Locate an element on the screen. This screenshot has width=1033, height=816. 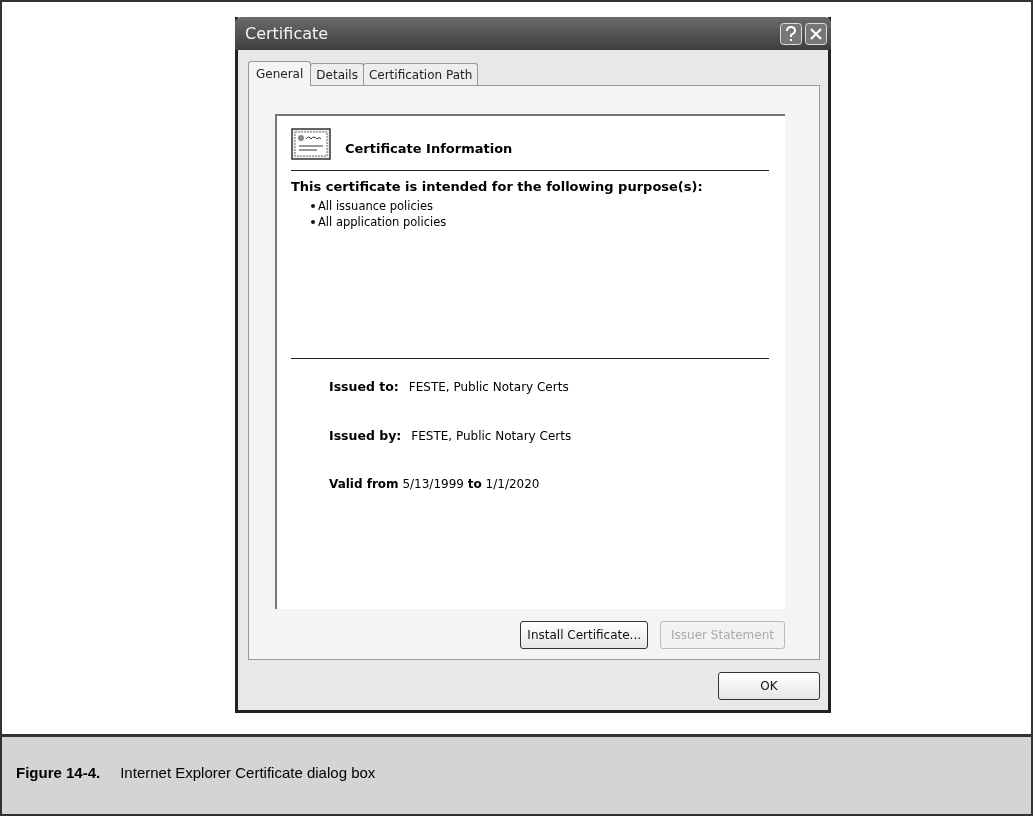
purpose-heading: This certificate is intended for the following purpose(s): is located at coordinates (497, 186).